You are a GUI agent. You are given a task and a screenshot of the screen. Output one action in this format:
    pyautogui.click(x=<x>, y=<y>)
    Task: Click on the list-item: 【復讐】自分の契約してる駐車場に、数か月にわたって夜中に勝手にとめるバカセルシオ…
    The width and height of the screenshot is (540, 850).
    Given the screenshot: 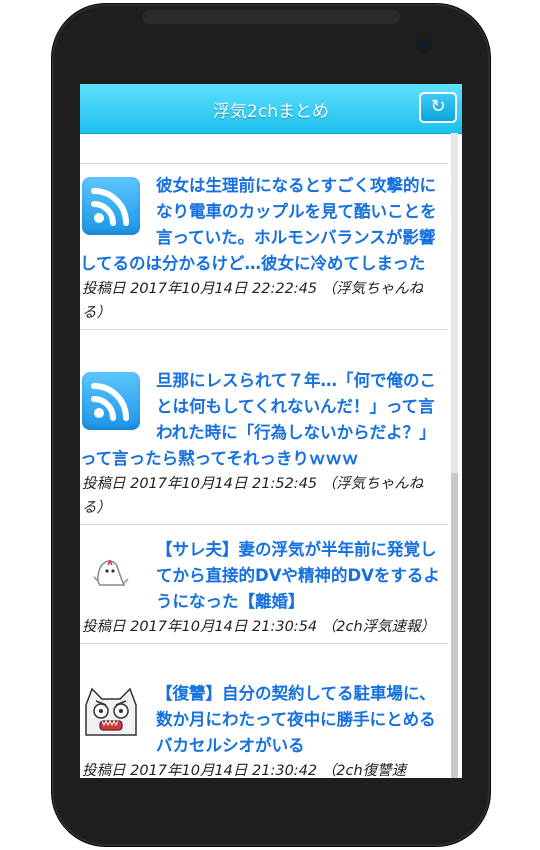 What is the action you would take?
    pyautogui.click(x=264, y=727)
    